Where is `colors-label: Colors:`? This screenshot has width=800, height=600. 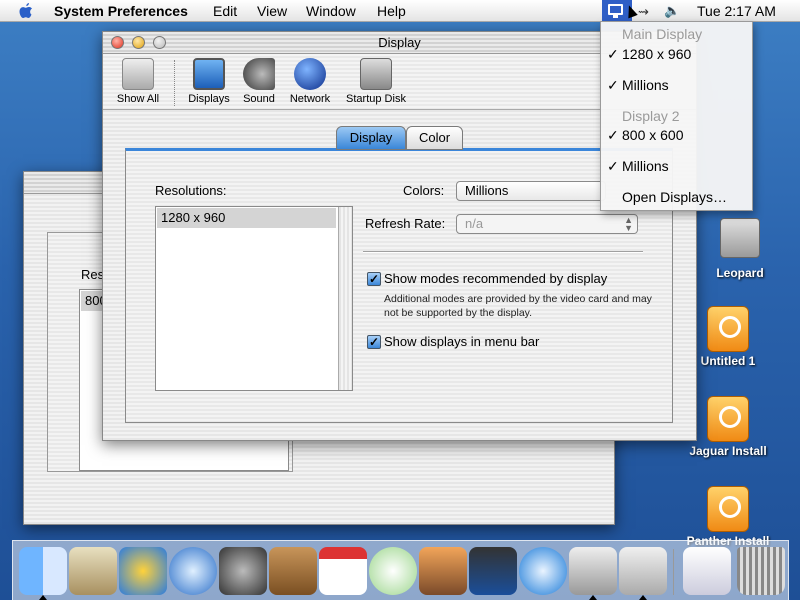 colors-label: Colors: is located at coordinates (424, 190).